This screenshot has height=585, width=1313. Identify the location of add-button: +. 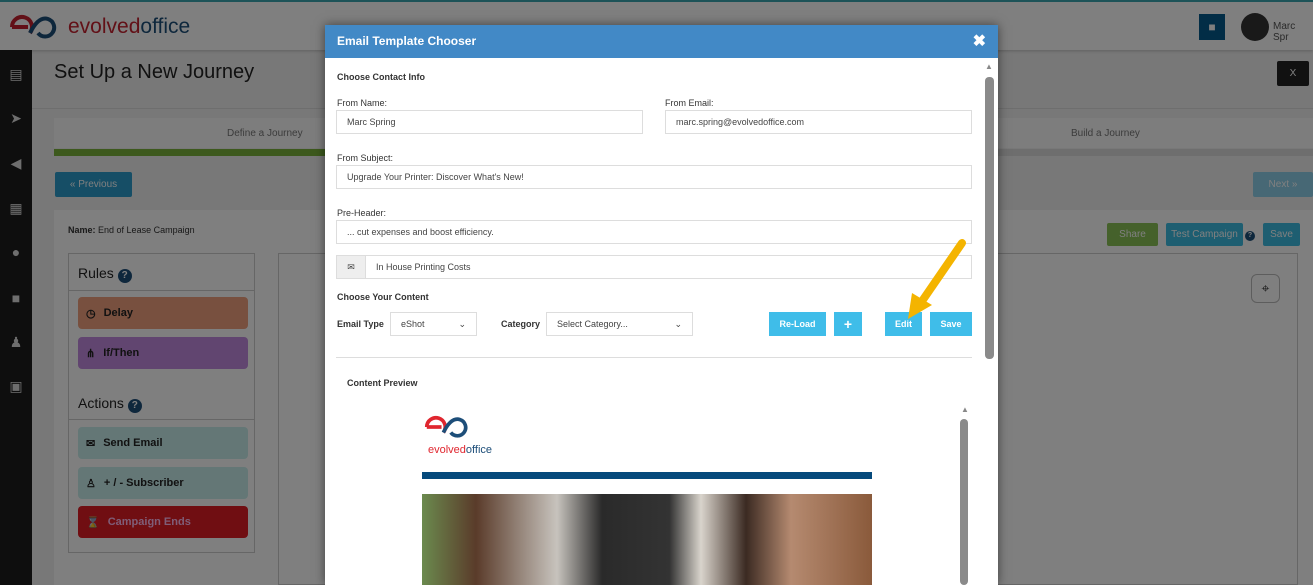
(848, 324).